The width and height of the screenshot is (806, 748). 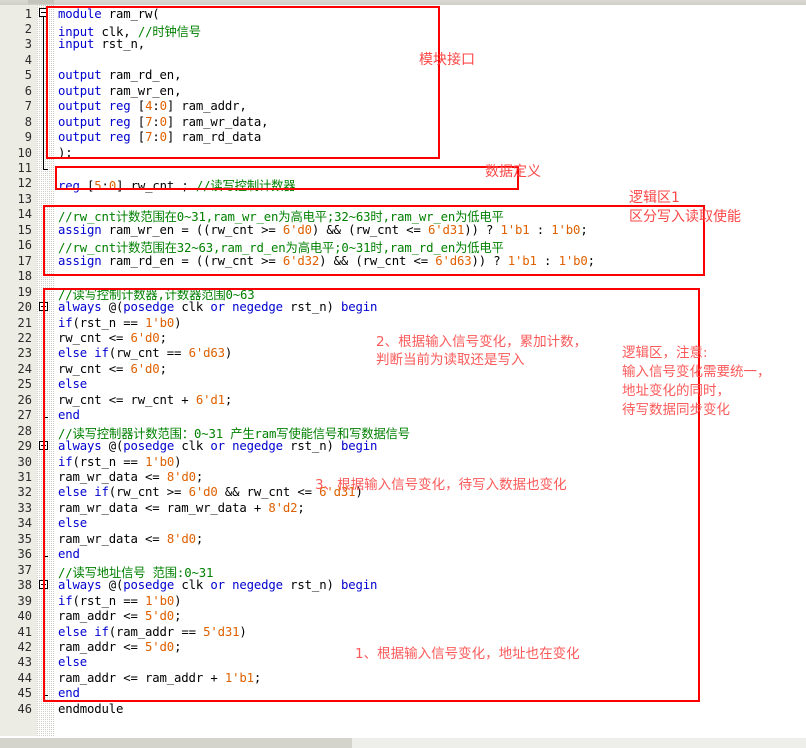 What do you see at coordinates (101, 44) in the screenshot?
I see `code-line: input rst_n,` at bounding box center [101, 44].